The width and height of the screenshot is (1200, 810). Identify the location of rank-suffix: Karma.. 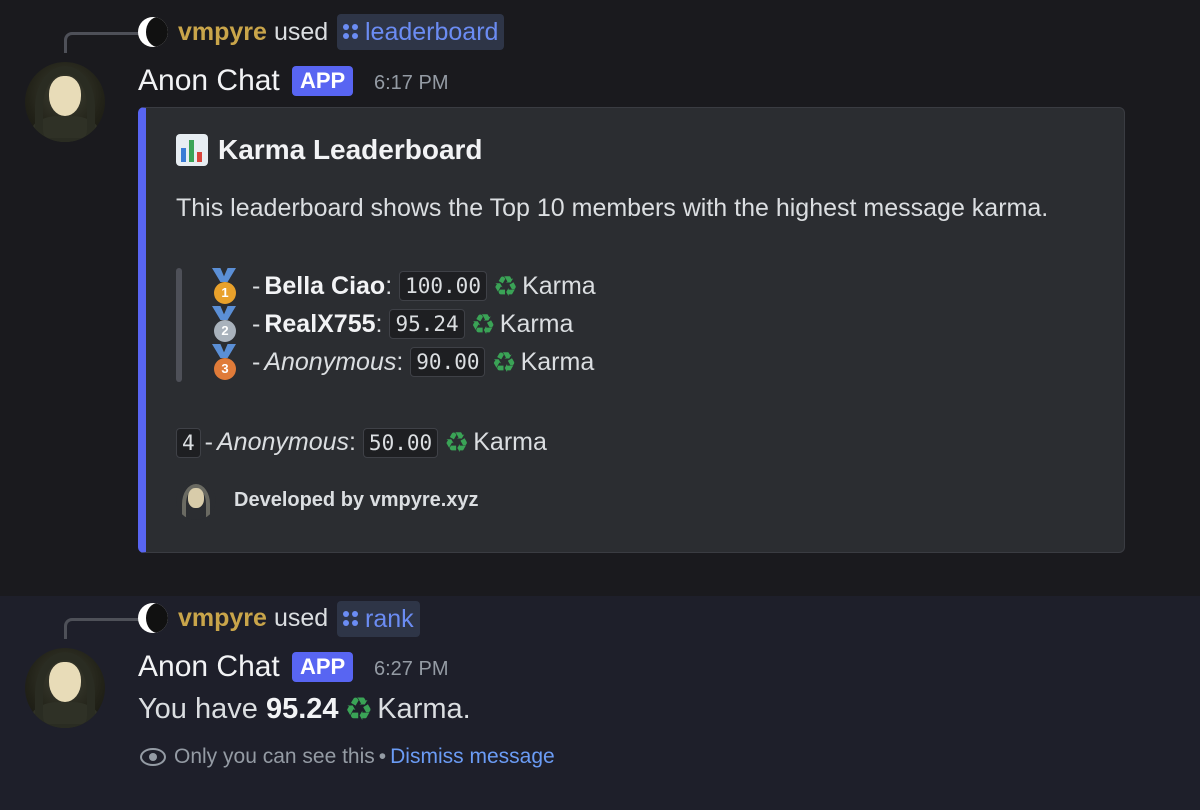
(424, 708).